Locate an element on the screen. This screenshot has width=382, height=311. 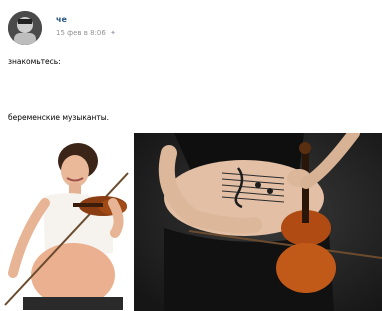
post-text-line2: беременские музыканты. is located at coordinates (59, 117).